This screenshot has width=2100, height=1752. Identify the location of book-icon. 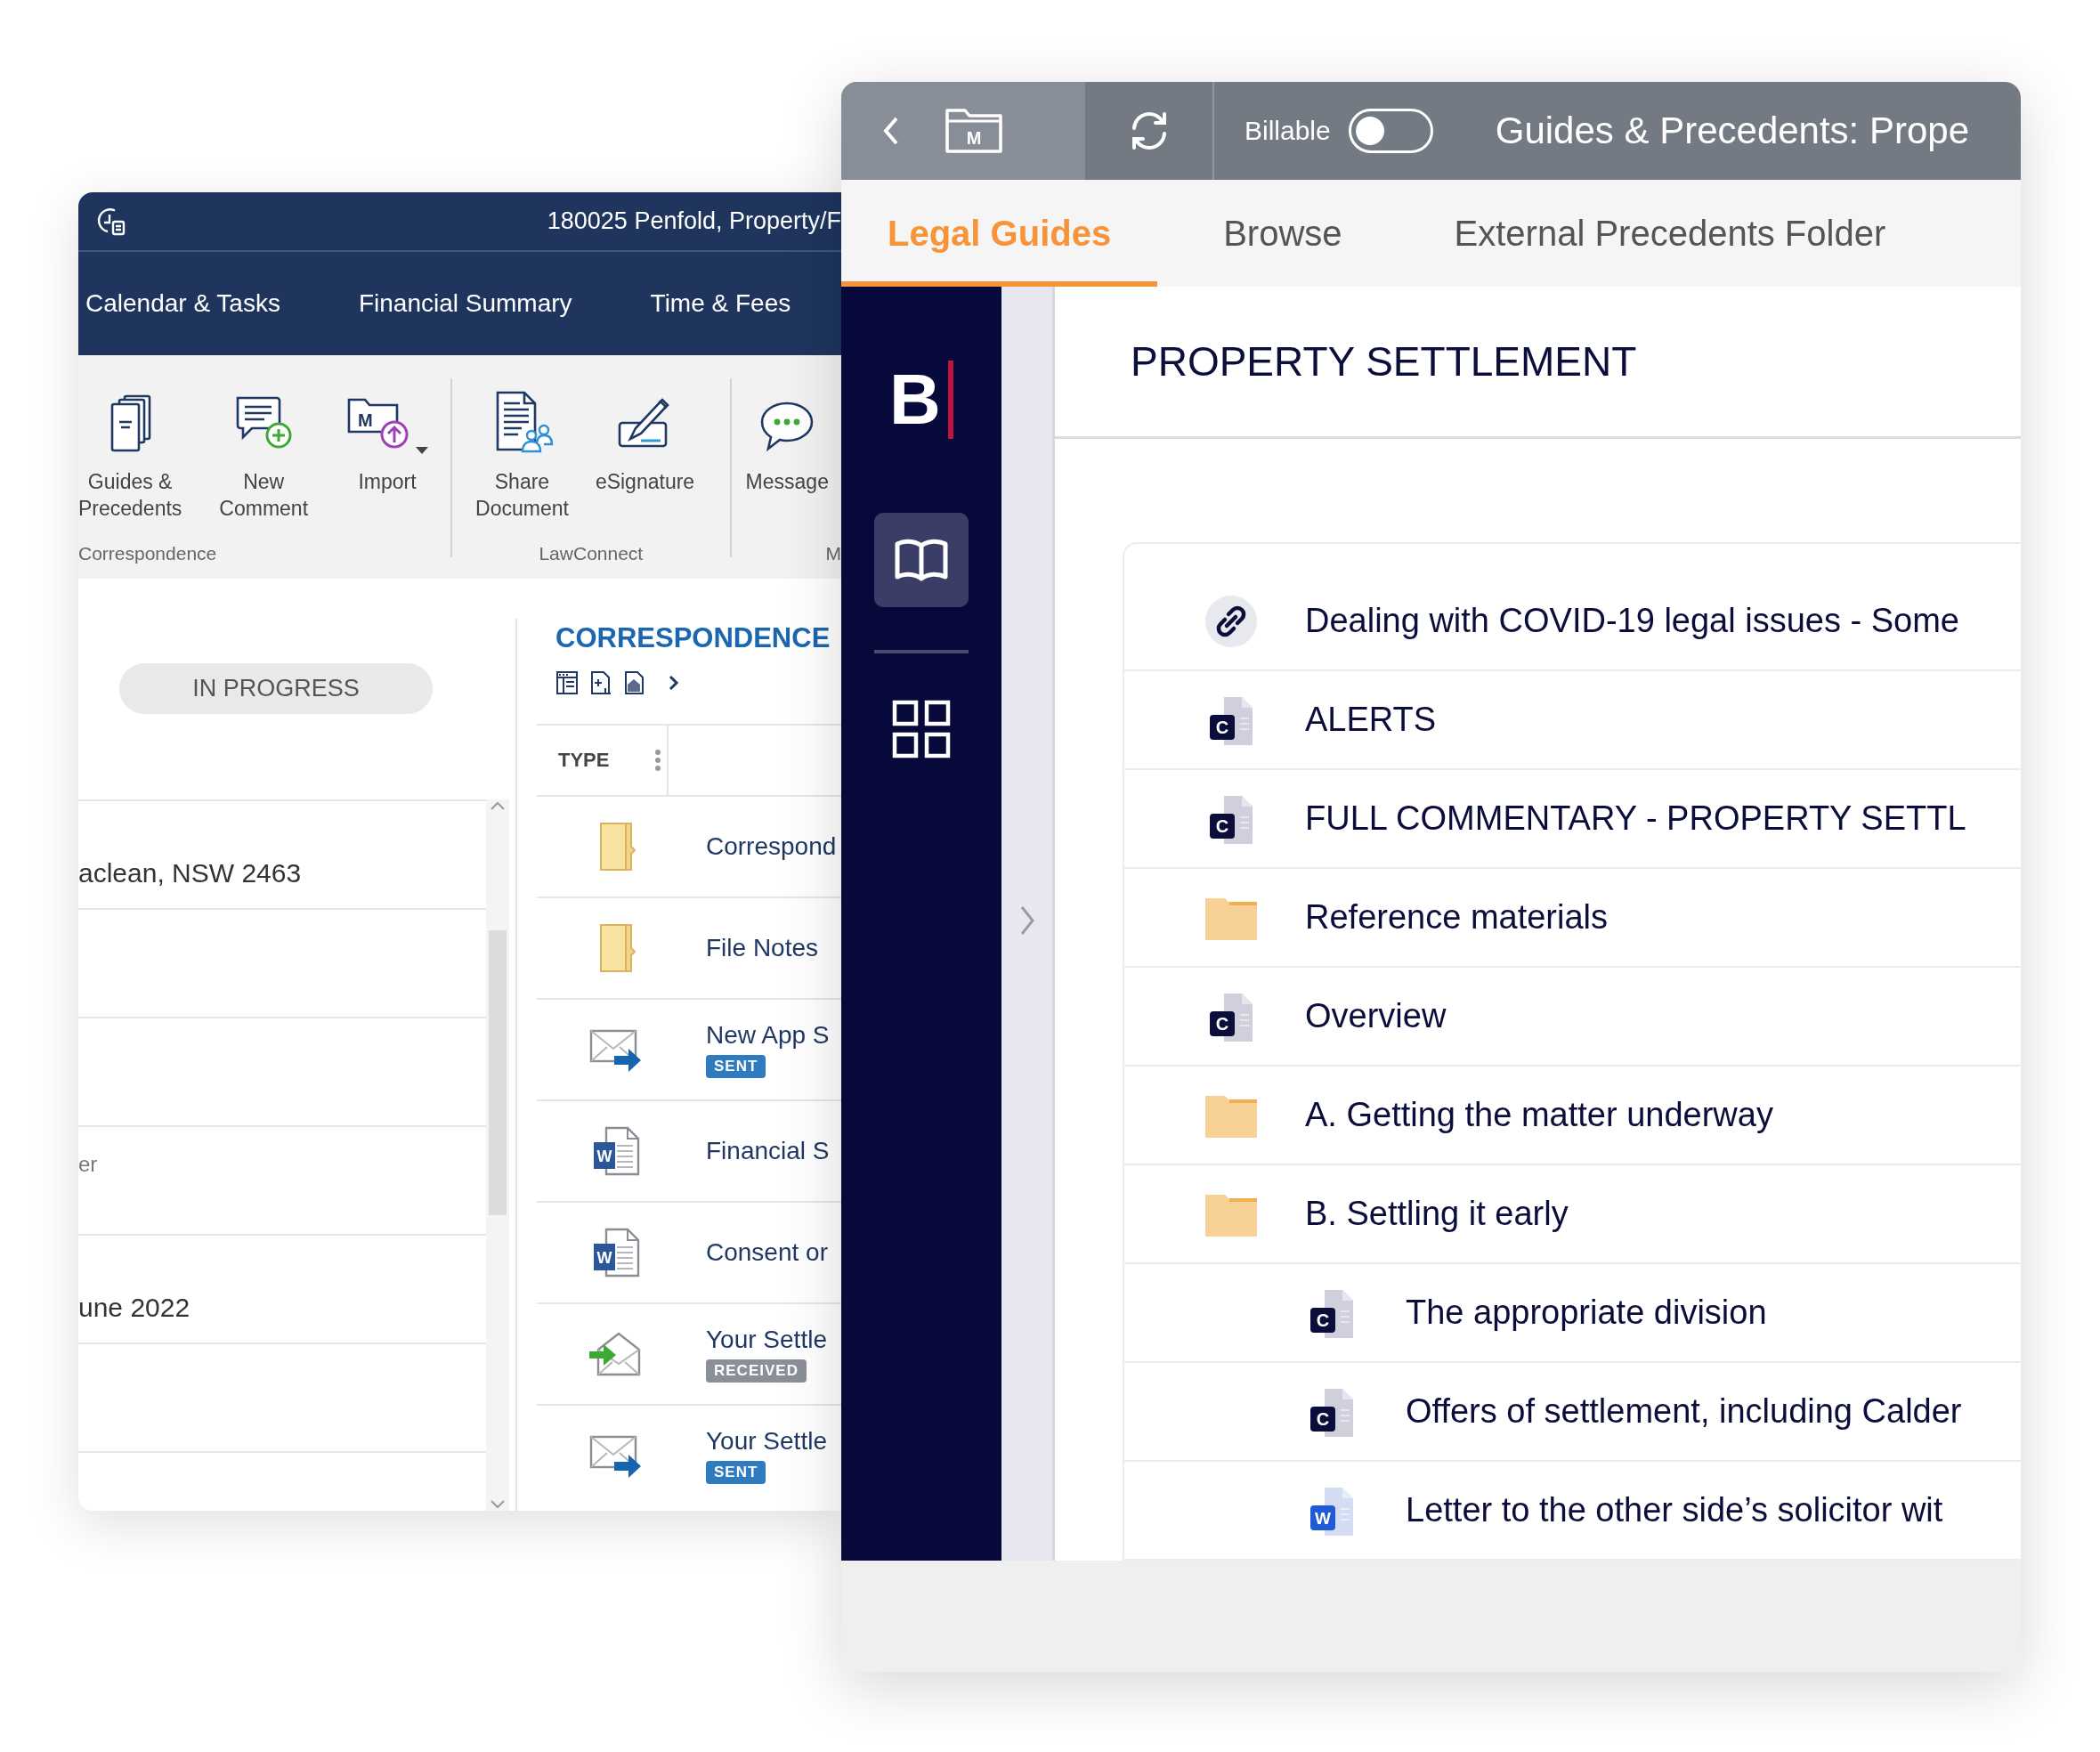
(921, 560).